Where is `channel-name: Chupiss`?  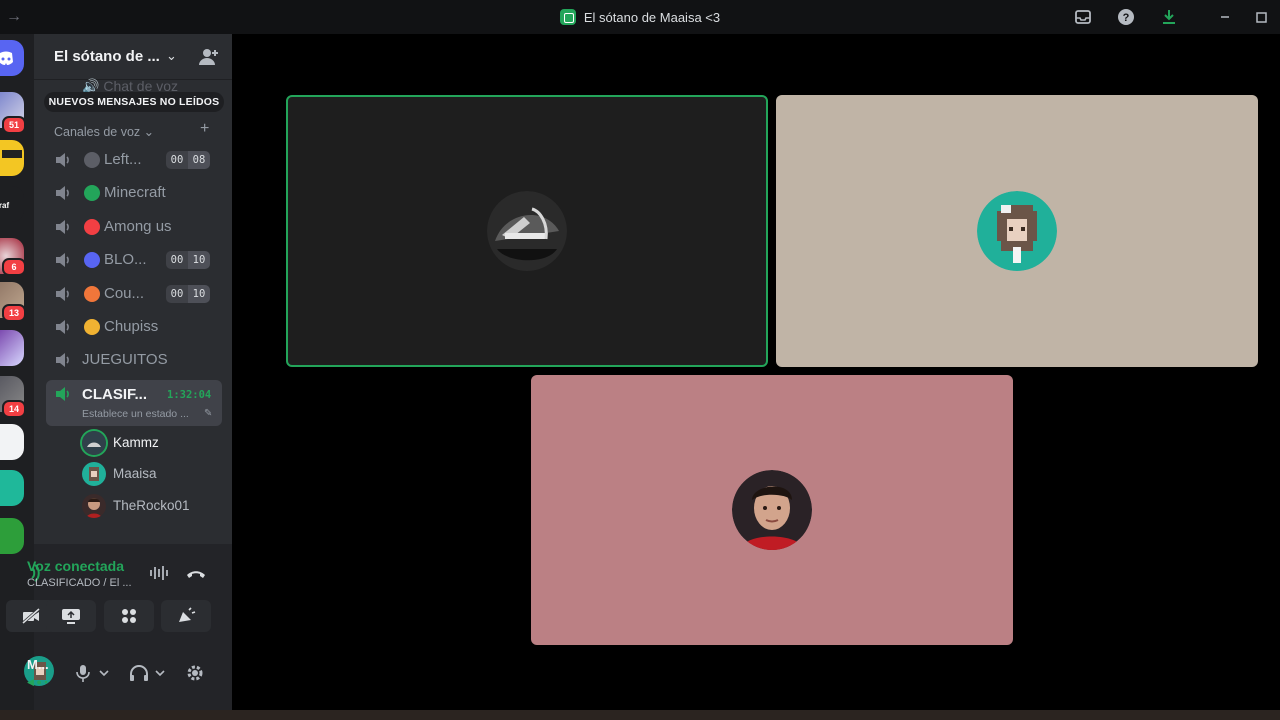
channel-name: Chupiss is located at coordinates (131, 326).